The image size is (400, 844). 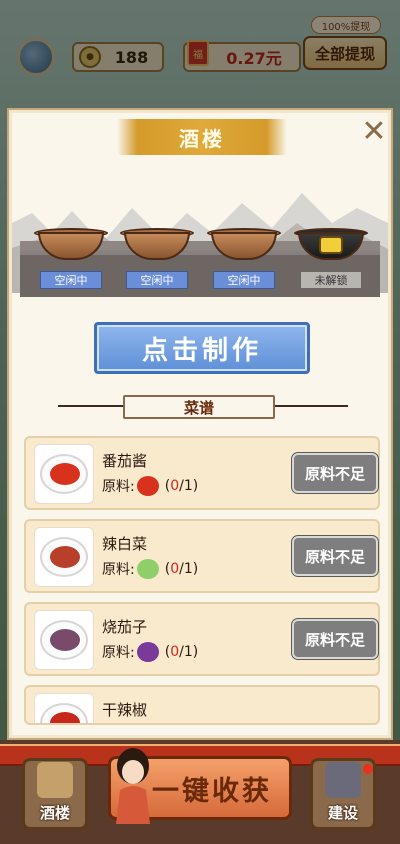 What do you see at coordinates (64, 474) in the screenshot?
I see `ketchup-dish-icon` at bounding box center [64, 474].